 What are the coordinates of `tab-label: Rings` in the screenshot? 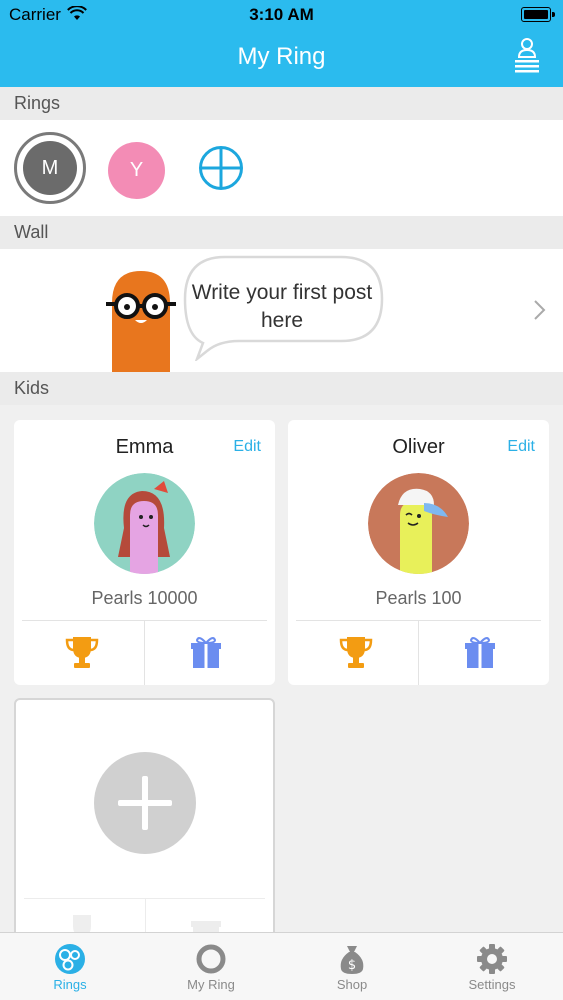 It's located at (70, 984).